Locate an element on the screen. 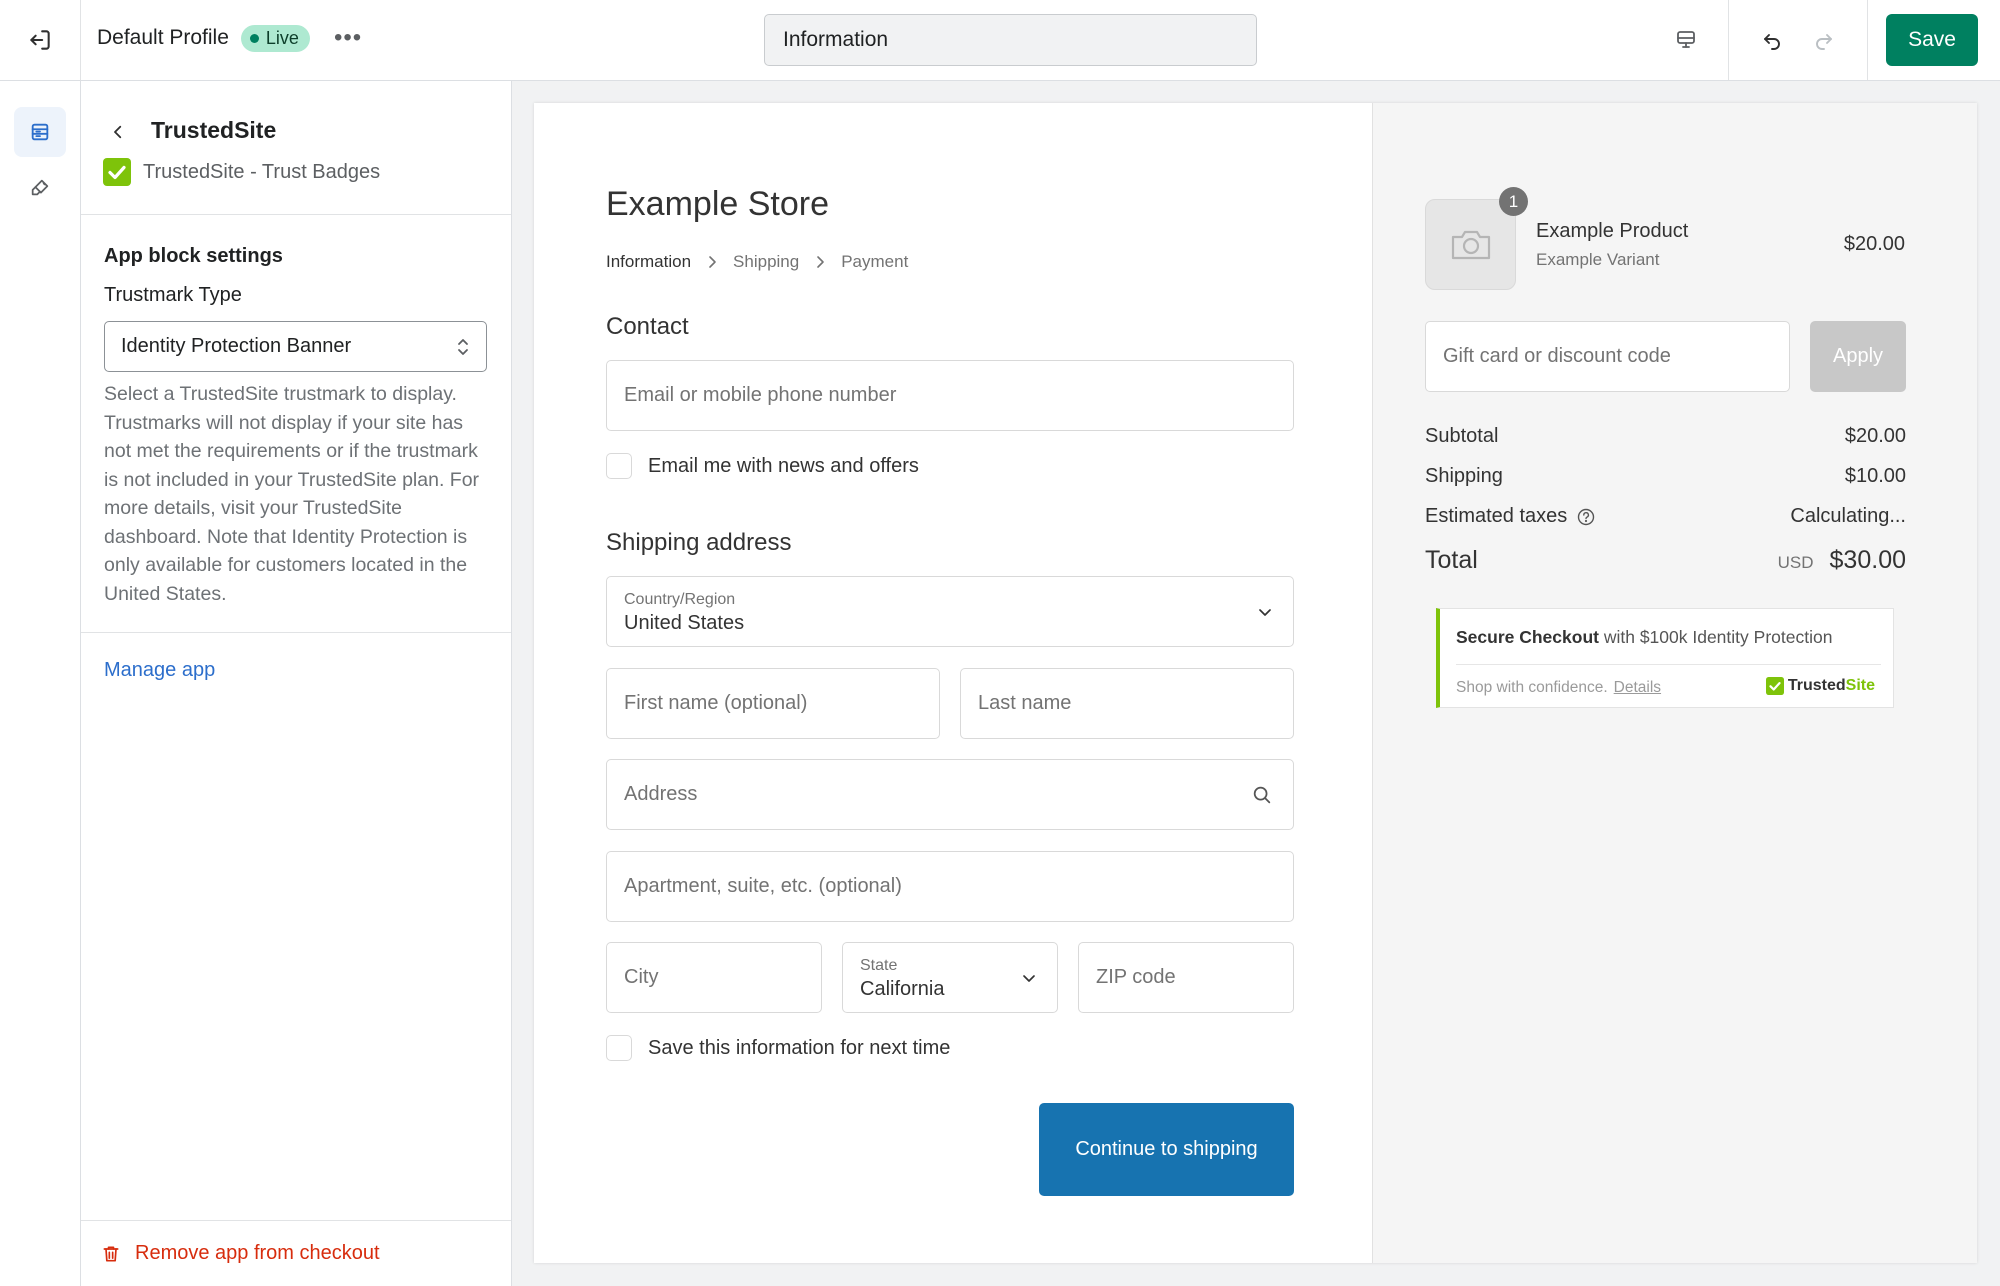  store-name: Example Store is located at coordinates (717, 204).